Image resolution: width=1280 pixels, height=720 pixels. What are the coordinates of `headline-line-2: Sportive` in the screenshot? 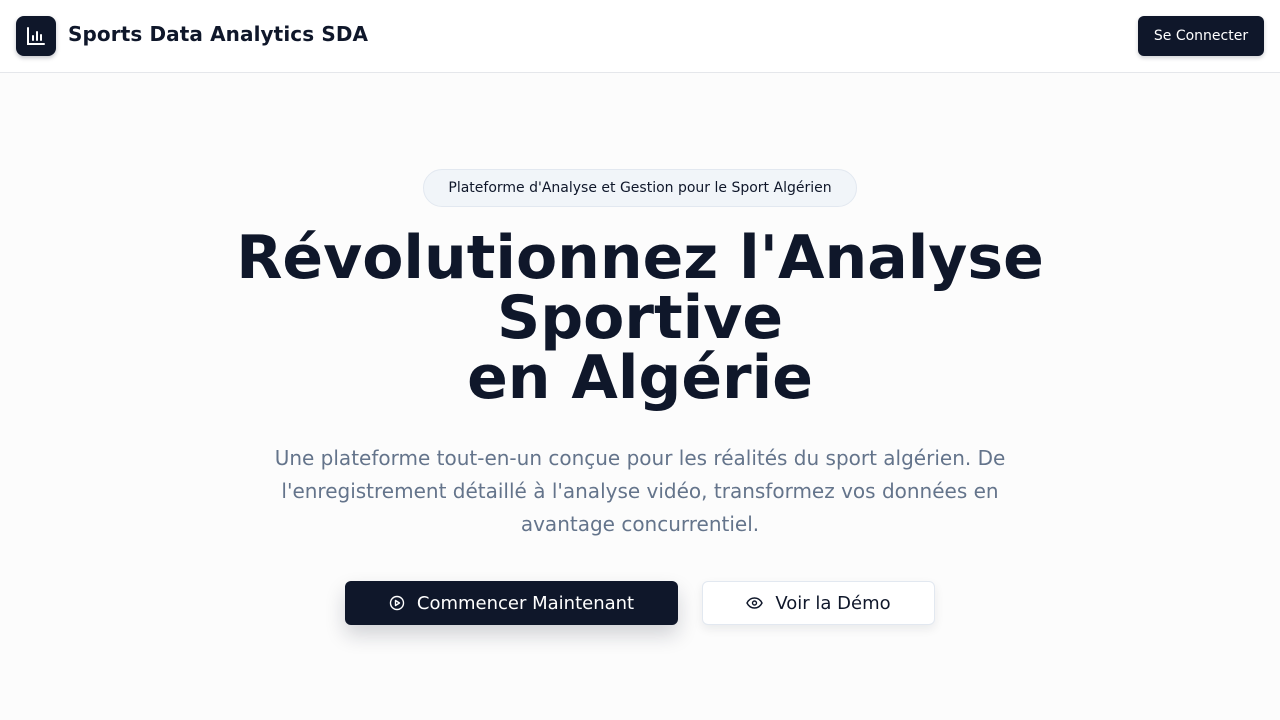 It's located at (640, 318).